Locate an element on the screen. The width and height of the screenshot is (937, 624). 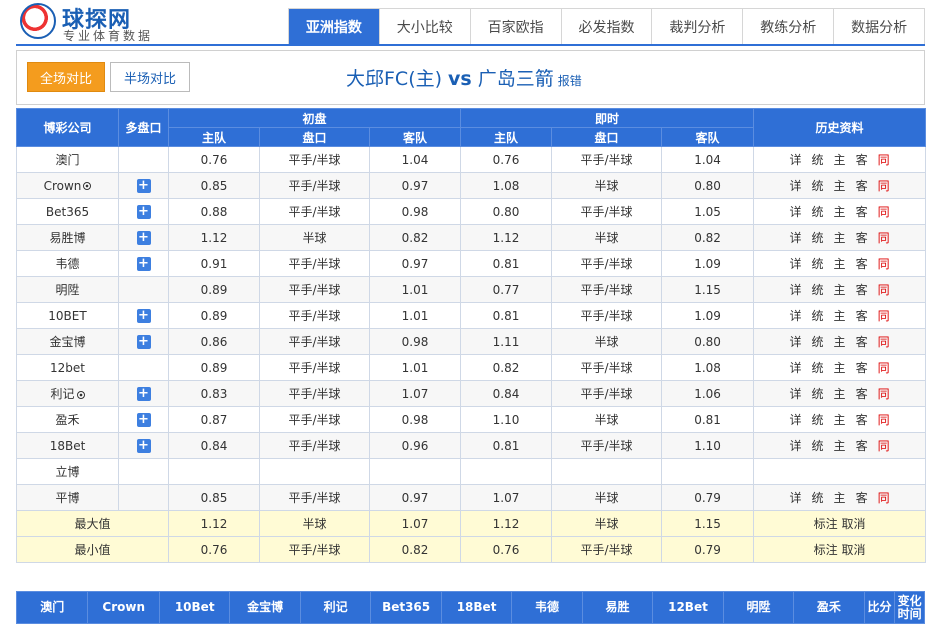
tab-asian-index: 亚洲指数 is located at coordinates (334, 26).